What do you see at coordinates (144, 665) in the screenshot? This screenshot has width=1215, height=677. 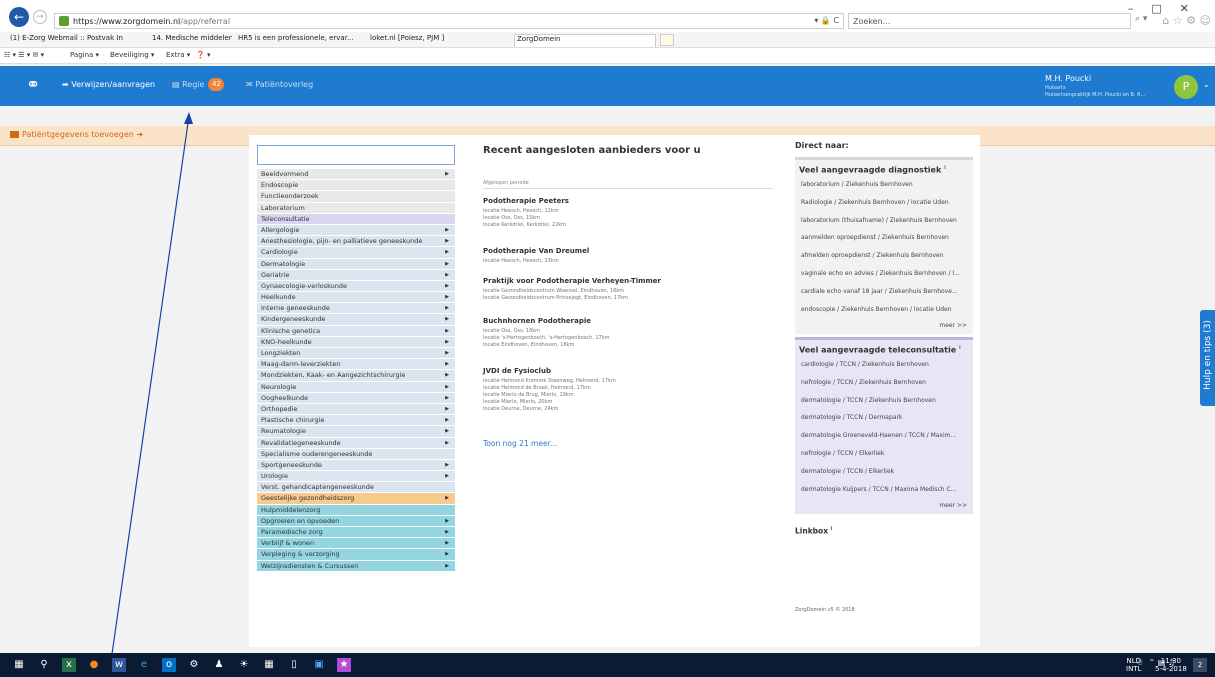 I see `internet-explorer-icon: e` at bounding box center [144, 665].